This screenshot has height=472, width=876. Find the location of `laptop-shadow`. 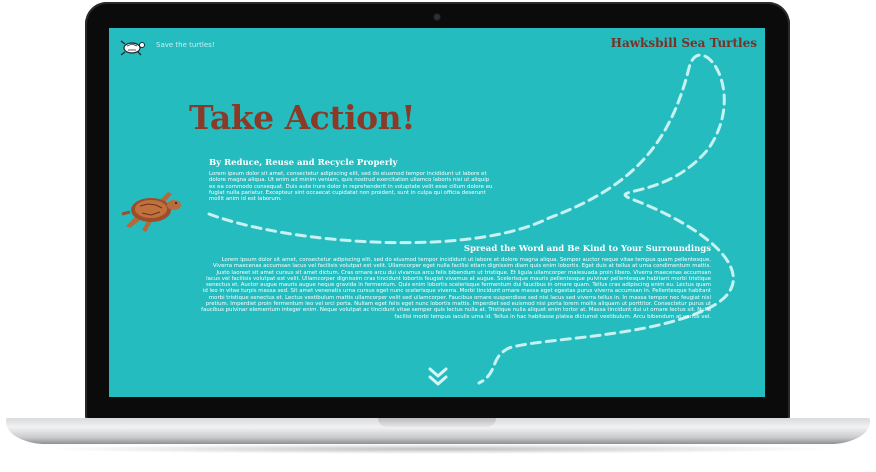

laptop-shadow is located at coordinates (438, 449).